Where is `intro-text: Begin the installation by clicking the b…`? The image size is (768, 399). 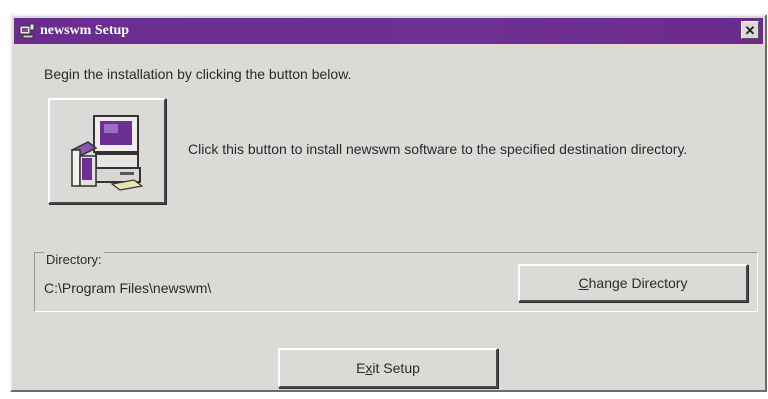 intro-text: Begin the installation by clicking the b… is located at coordinates (198, 74).